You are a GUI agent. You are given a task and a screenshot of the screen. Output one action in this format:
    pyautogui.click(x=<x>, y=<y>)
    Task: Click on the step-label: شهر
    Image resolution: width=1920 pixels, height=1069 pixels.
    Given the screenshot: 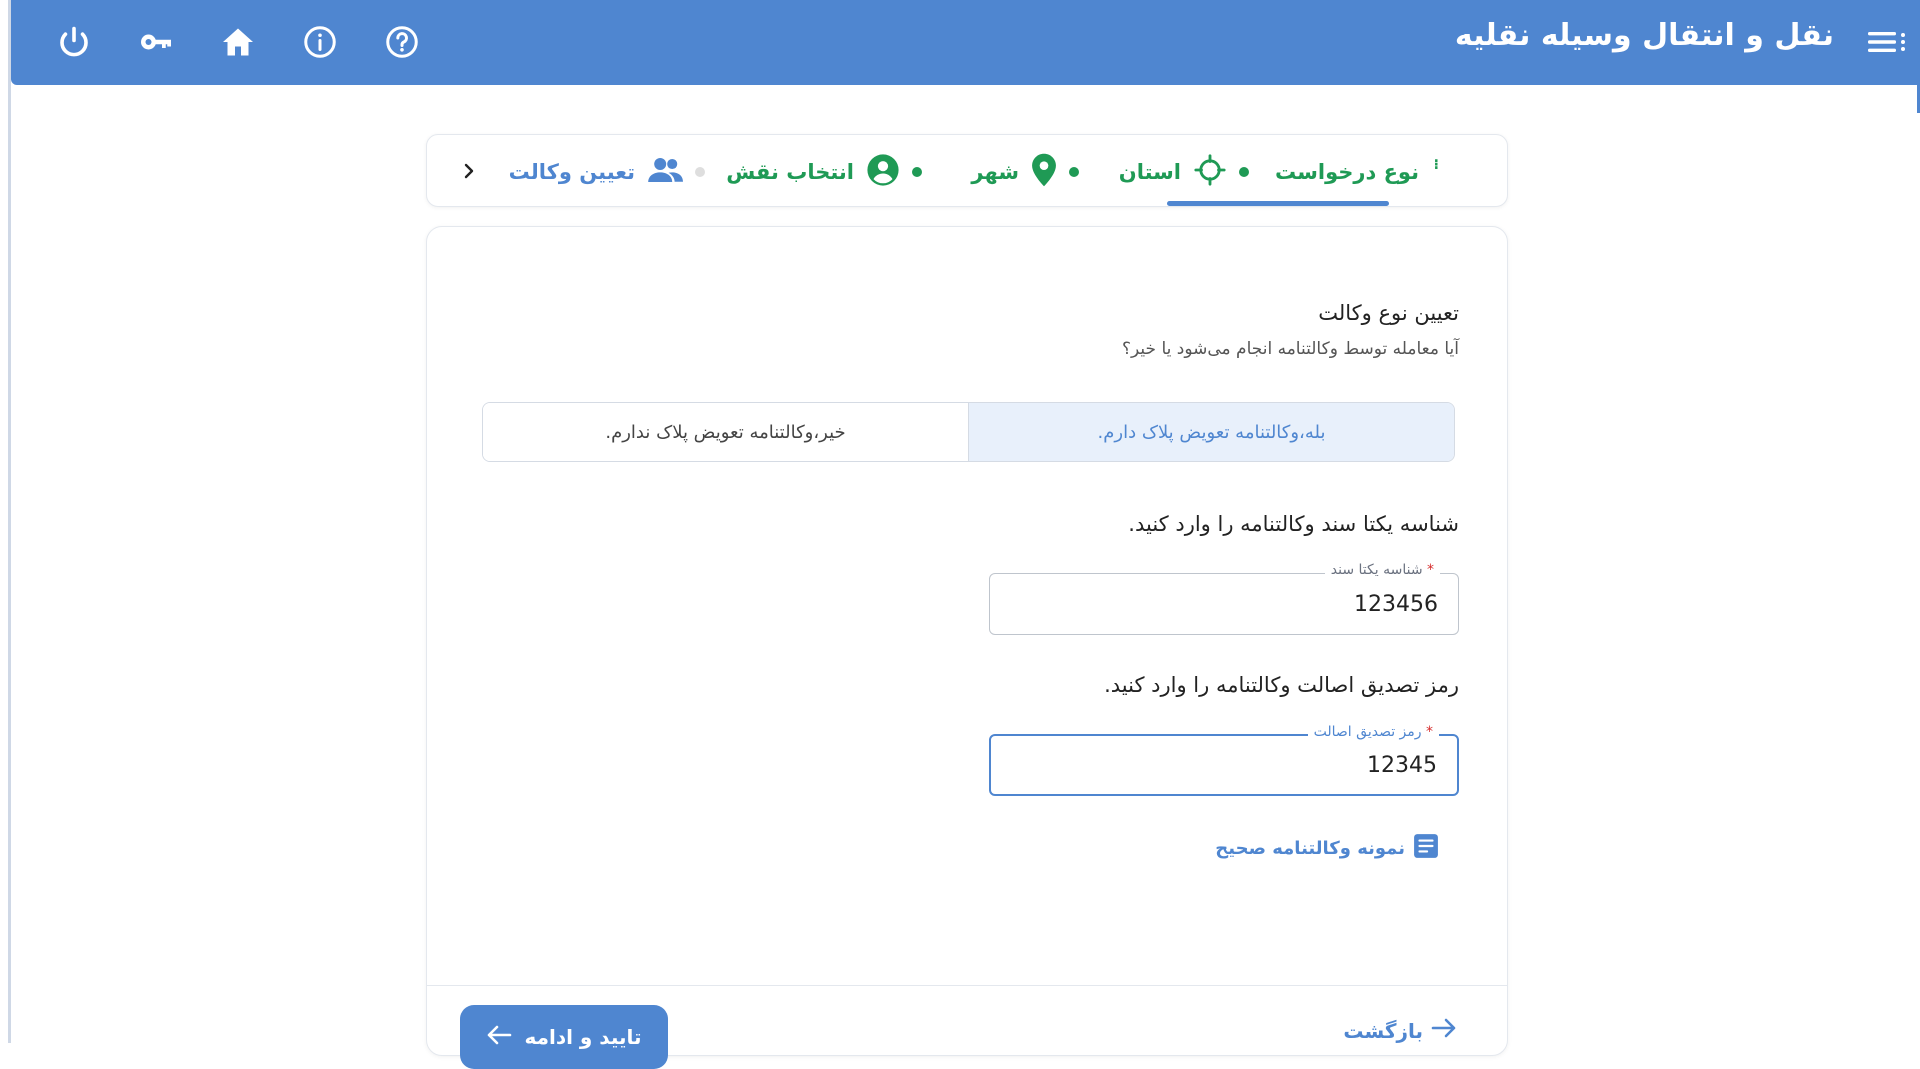 What is the action you would take?
    pyautogui.click(x=995, y=171)
    